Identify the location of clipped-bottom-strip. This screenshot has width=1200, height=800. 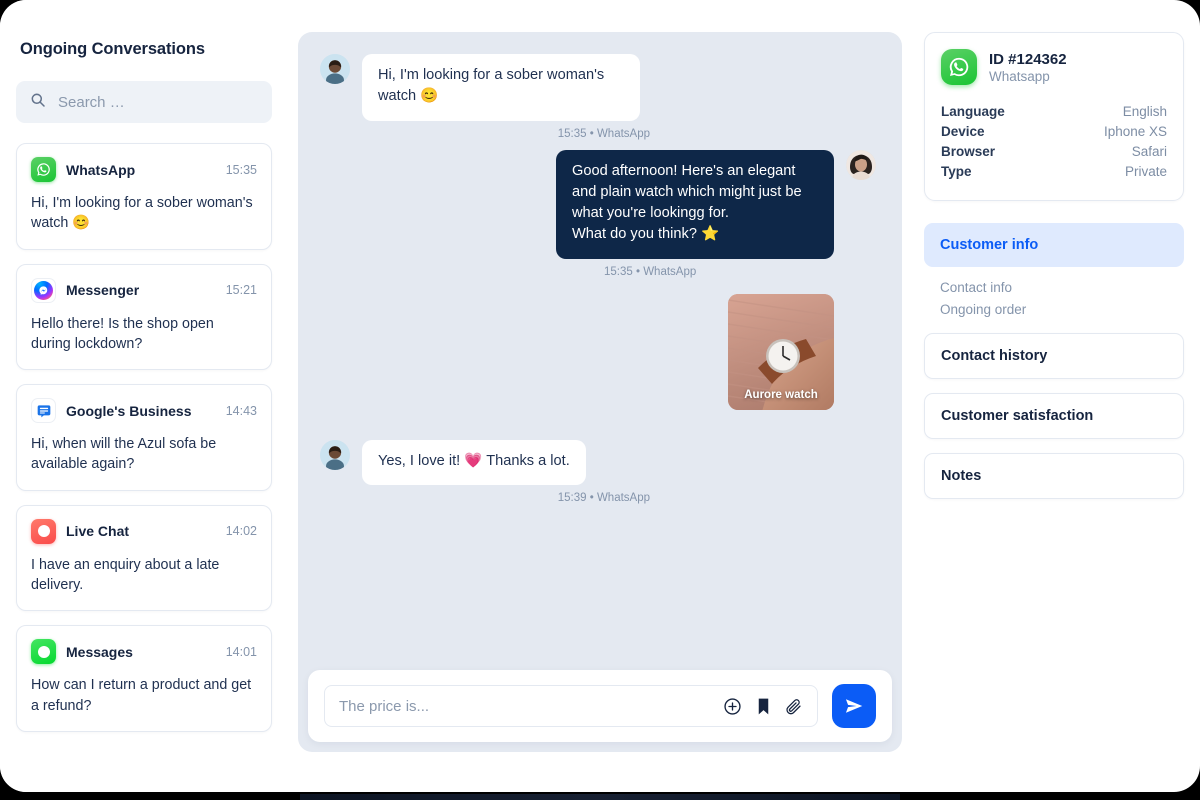
(600, 797).